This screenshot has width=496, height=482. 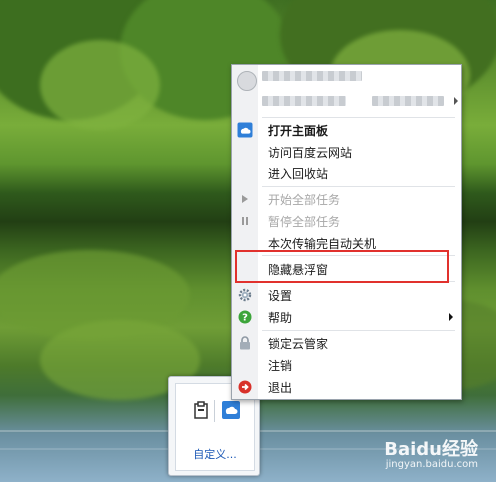 I want to click on watermark-logo: Baidu经验, so click(x=431, y=449).